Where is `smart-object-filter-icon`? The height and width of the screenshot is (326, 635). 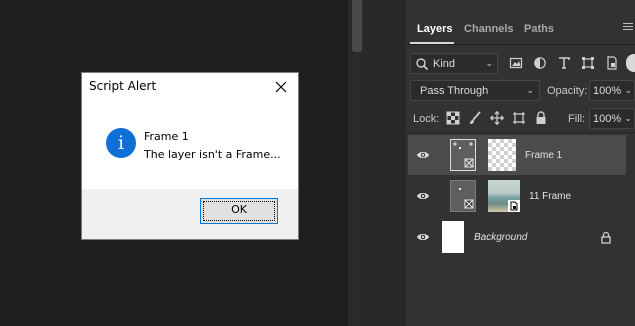 smart-object-filter-icon is located at coordinates (612, 63).